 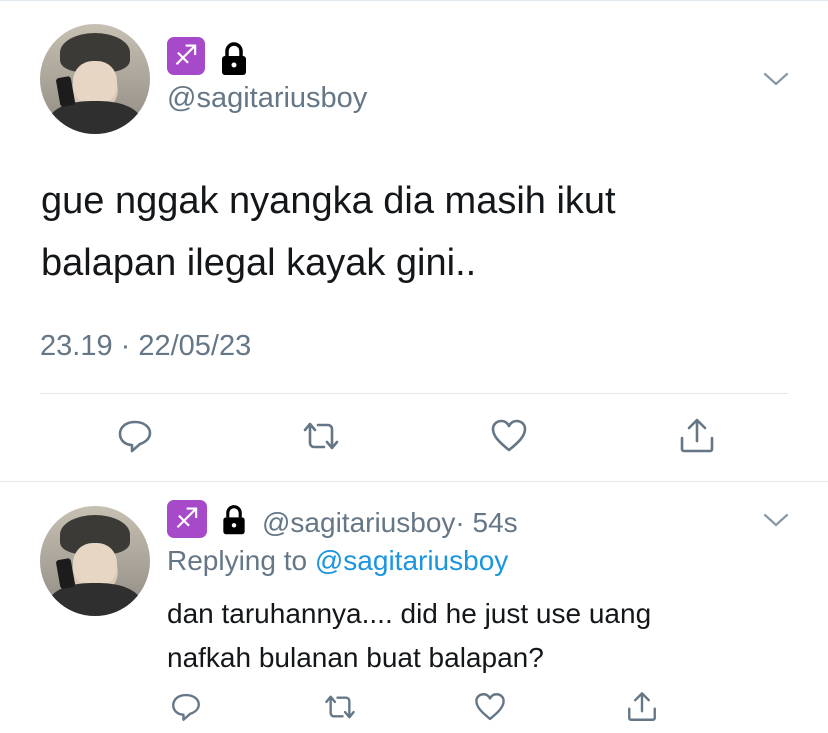 I want to click on reply-text-line: dan taruhannya.... did he just use uang, so click(x=409, y=613).